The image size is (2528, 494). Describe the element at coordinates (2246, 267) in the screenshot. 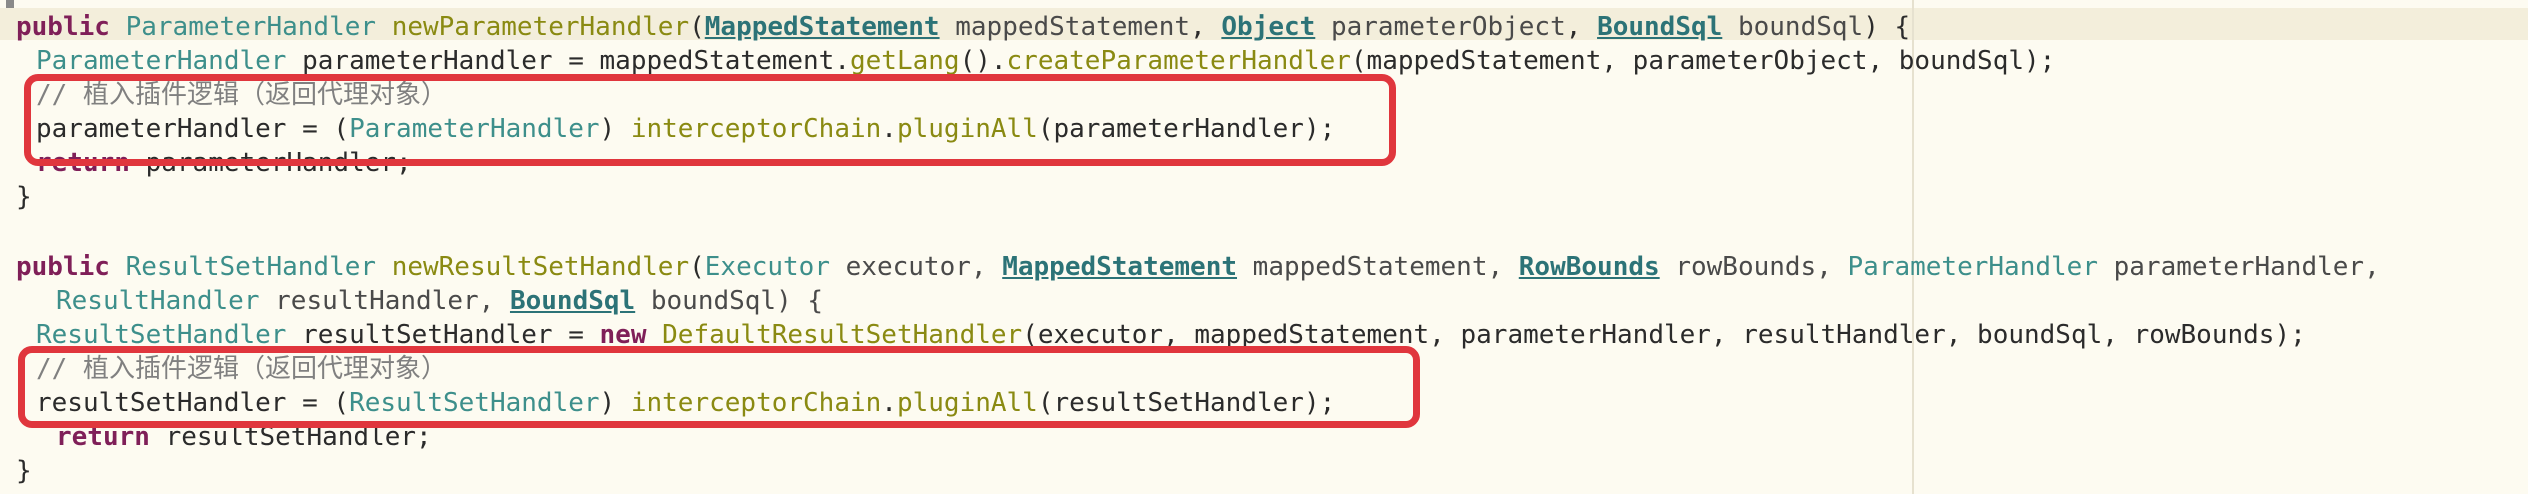

I see `parameter-name: parameterHandler,` at that location.